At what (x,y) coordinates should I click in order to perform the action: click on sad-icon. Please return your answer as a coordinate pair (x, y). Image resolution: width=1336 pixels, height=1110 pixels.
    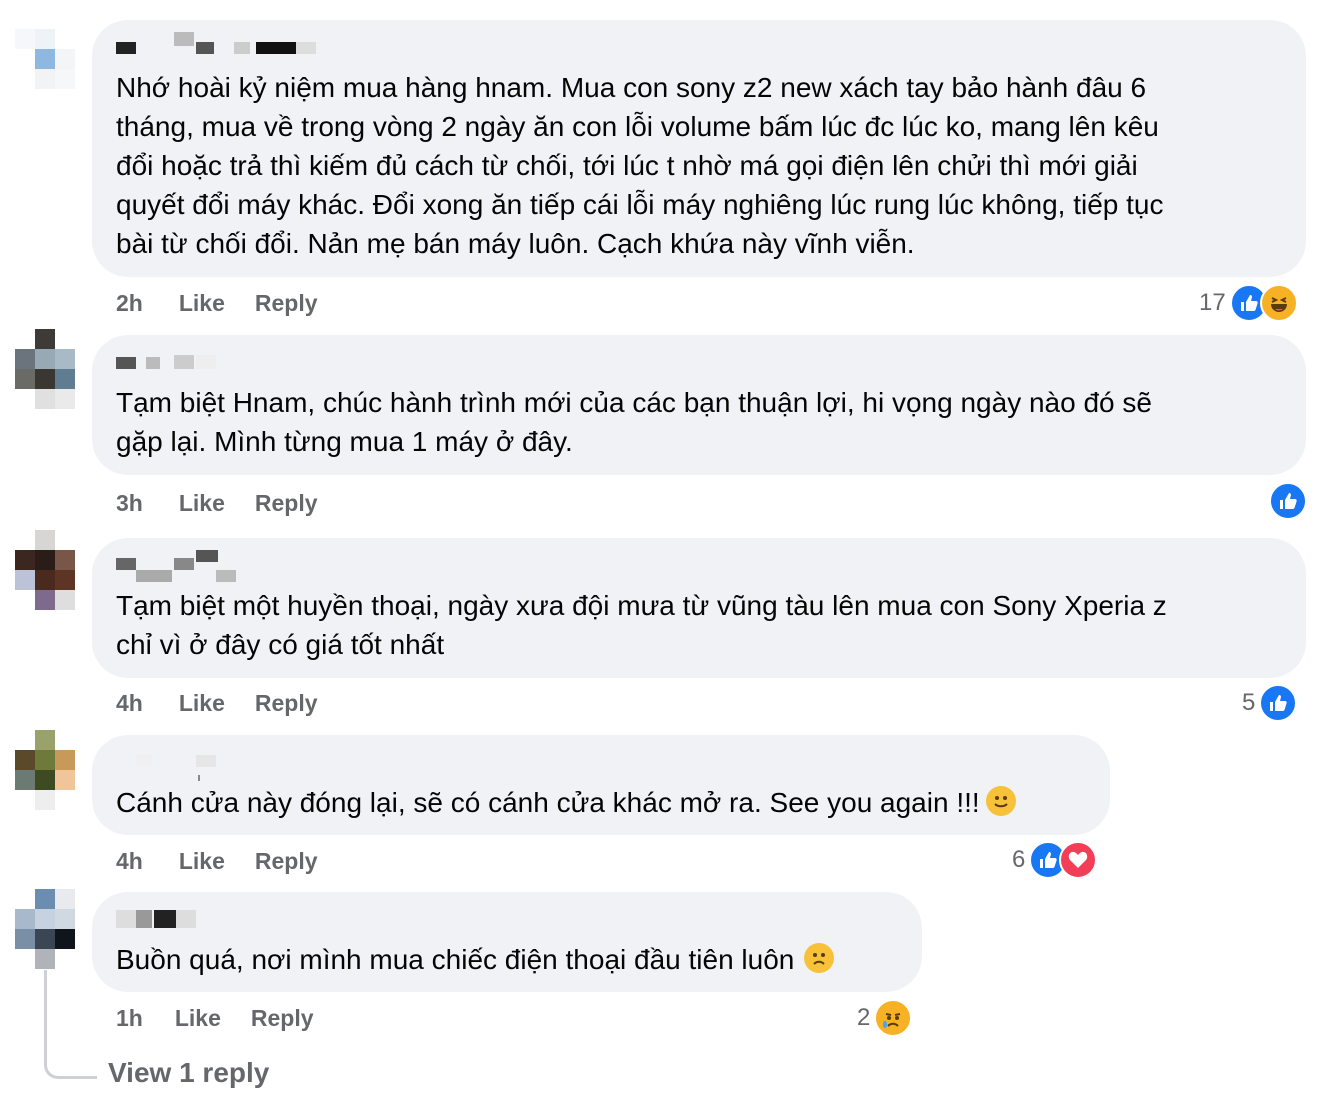
    Looking at the image, I should click on (893, 1018).